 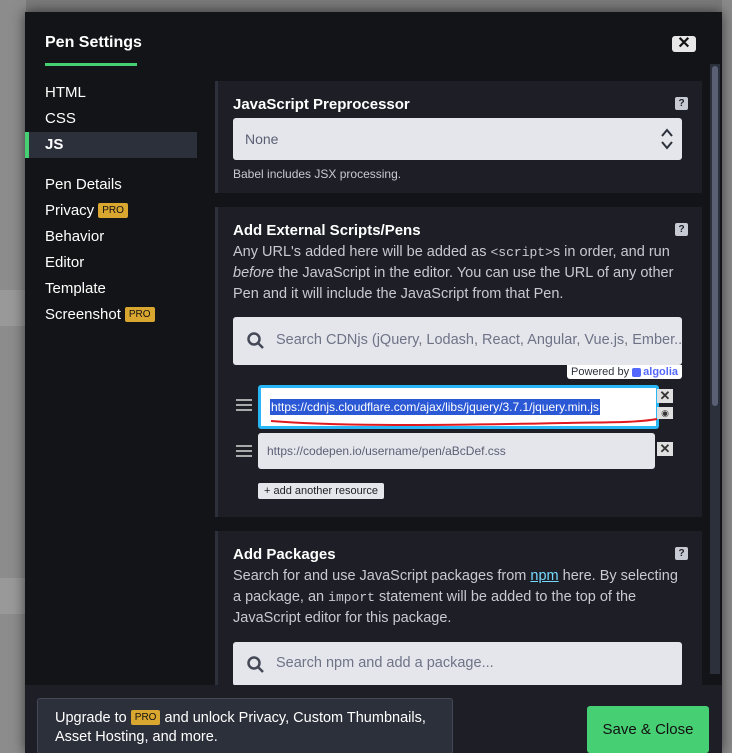 What do you see at coordinates (464, 422) in the screenshot?
I see `red-underline-annotation` at bounding box center [464, 422].